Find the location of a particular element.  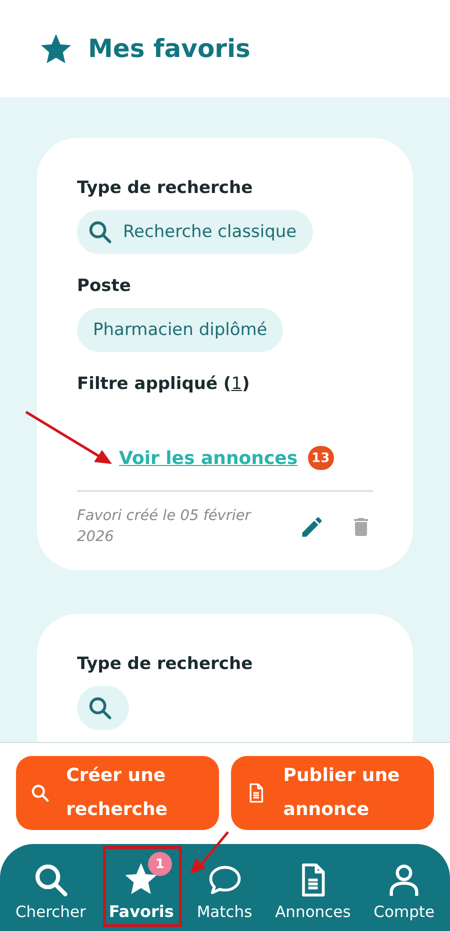

nav-tab: Matchs is located at coordinates (224, 887).